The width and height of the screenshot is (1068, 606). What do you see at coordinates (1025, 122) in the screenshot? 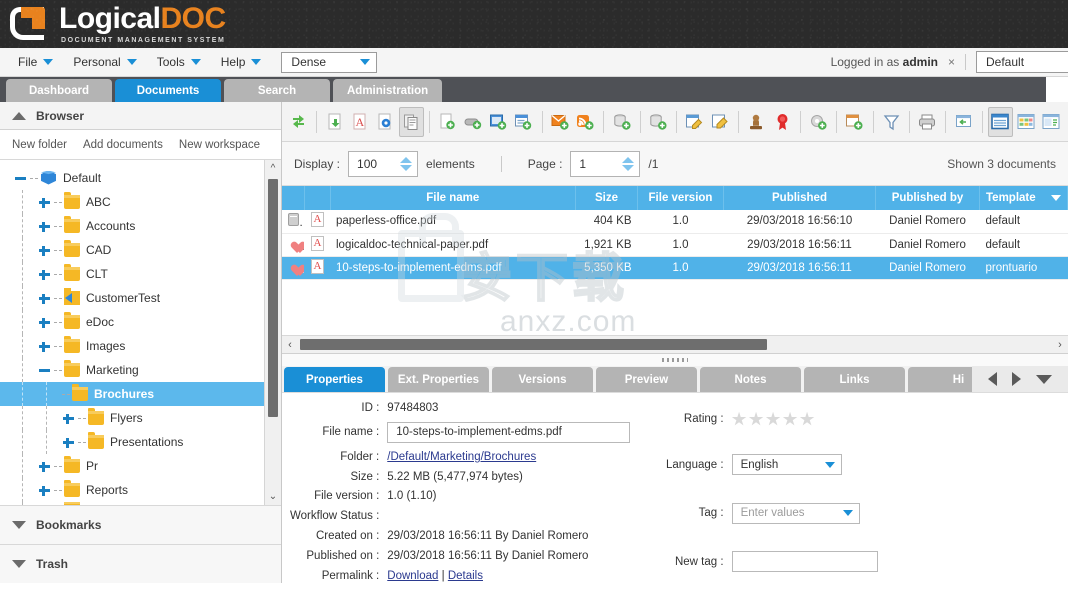
I see `gallery-view-icon` at bounding box center [1025, 122].